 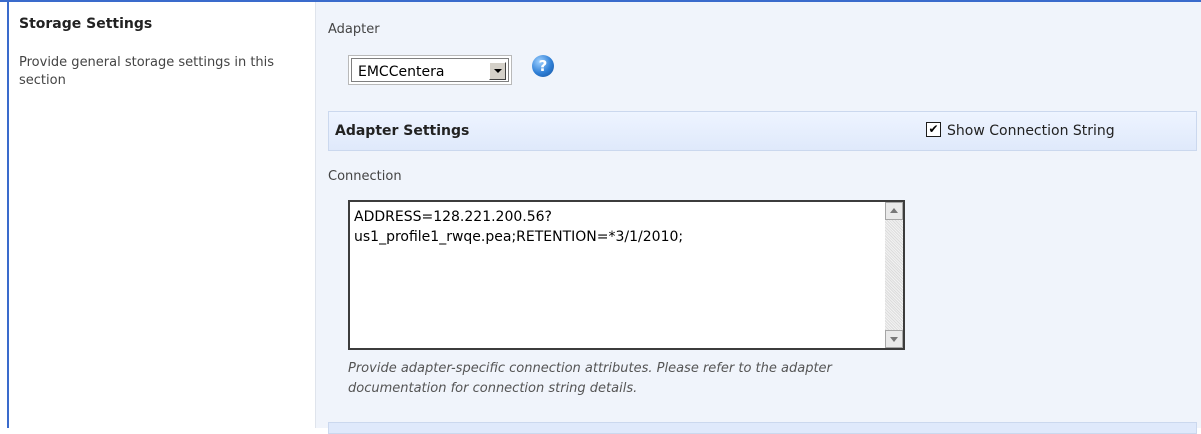 I want to click on checkmark-icon: ✔, so click(x=933, y=129).